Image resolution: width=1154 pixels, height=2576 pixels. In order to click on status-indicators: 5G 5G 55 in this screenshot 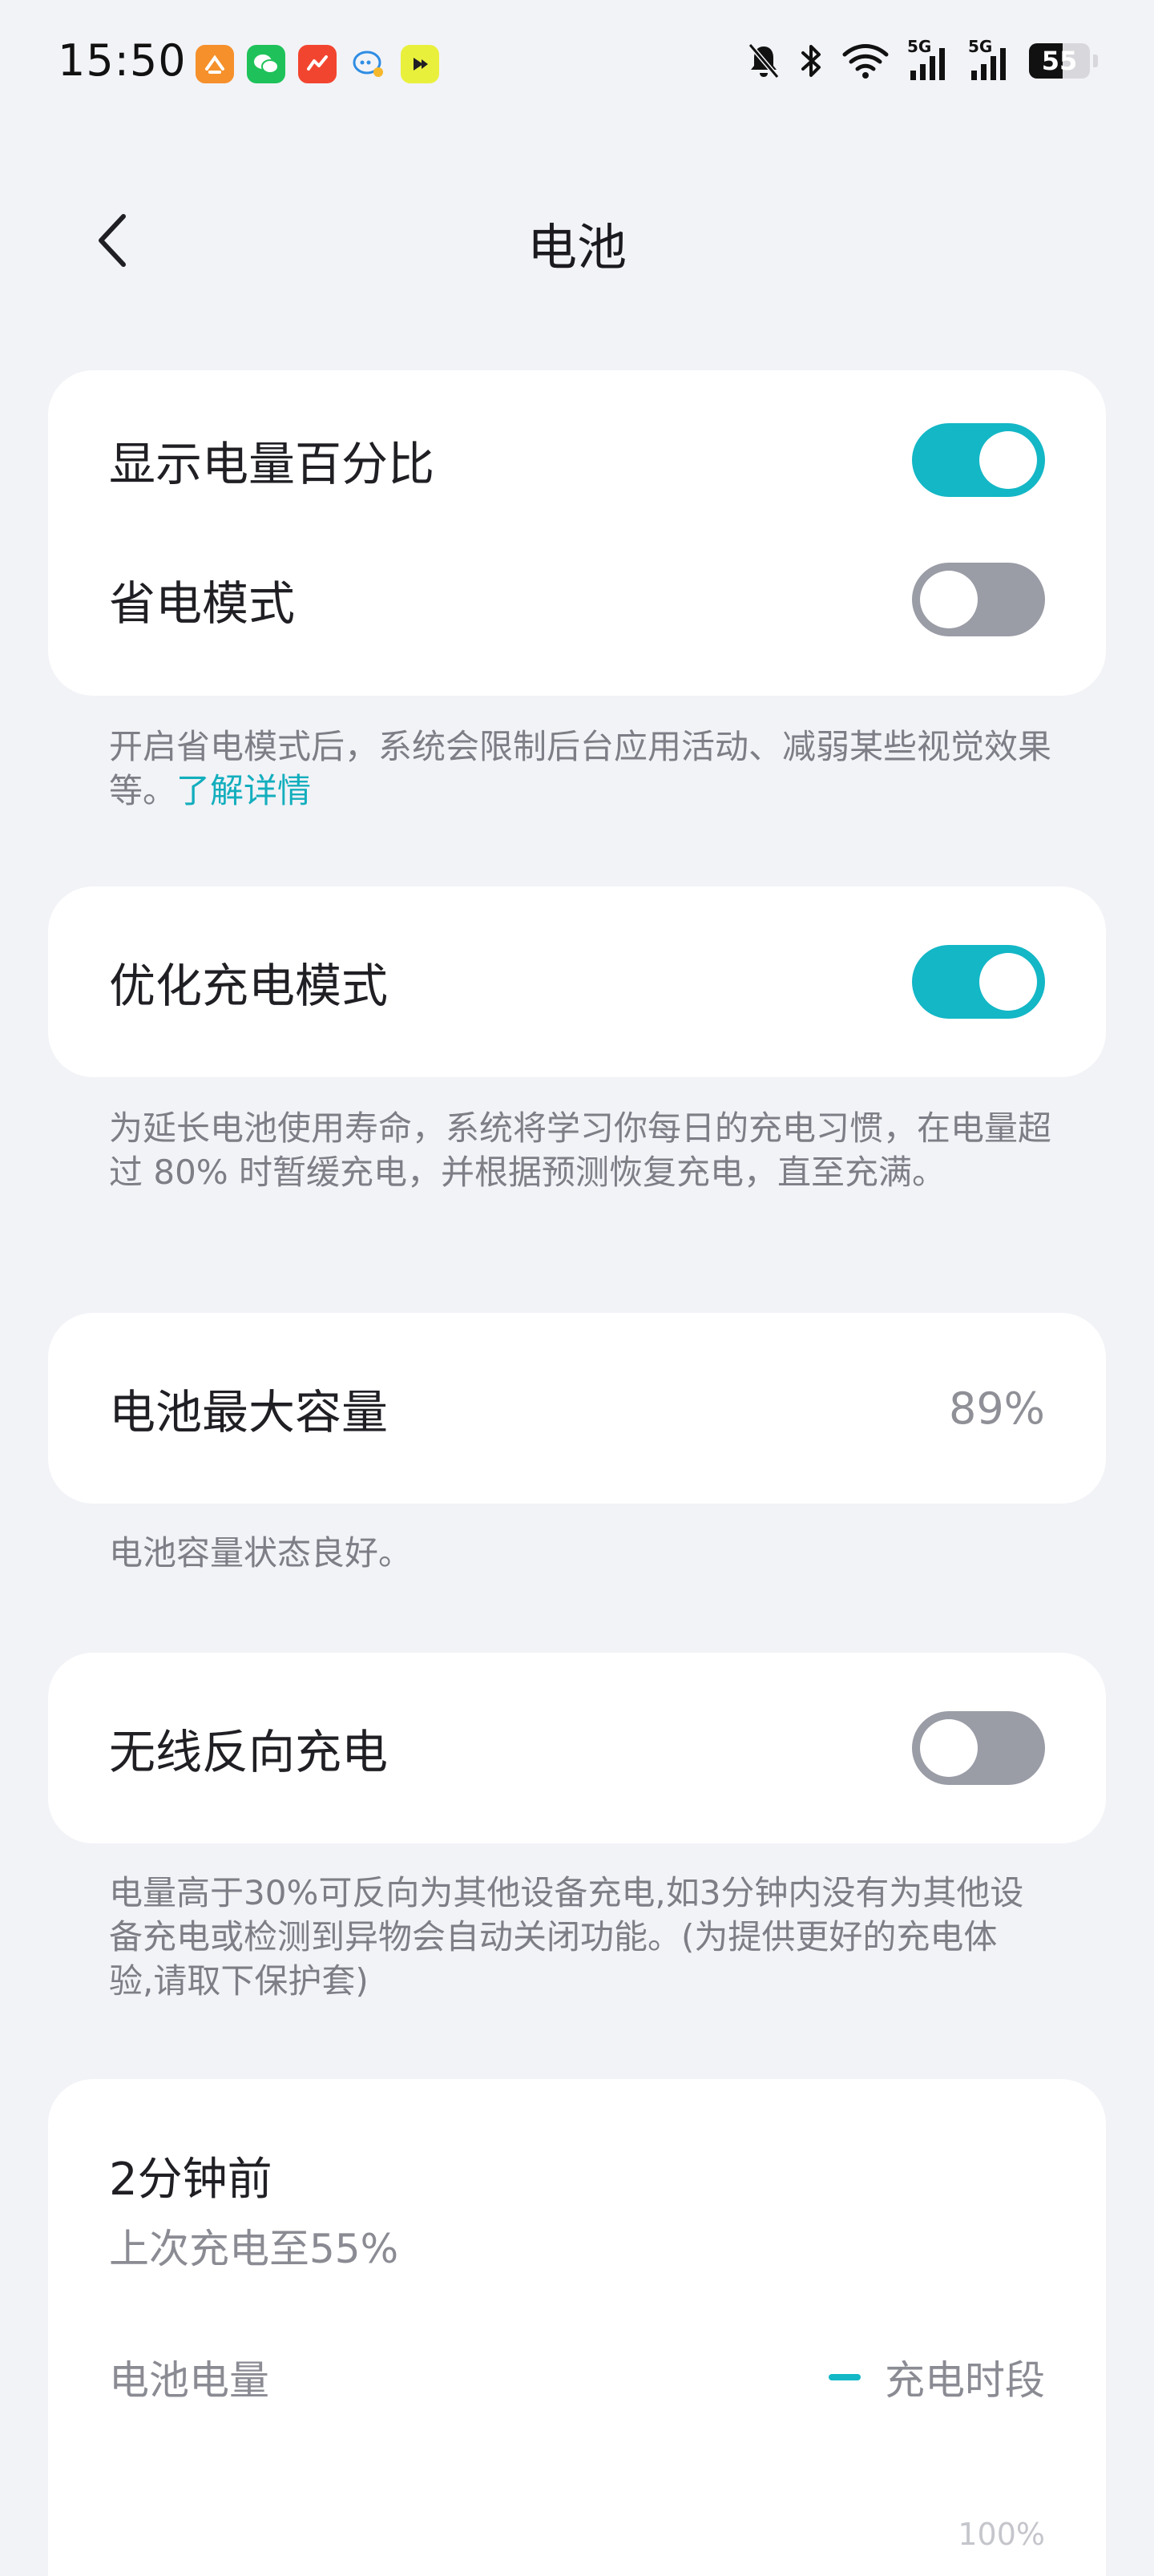, I will do `click(922, 60)`.